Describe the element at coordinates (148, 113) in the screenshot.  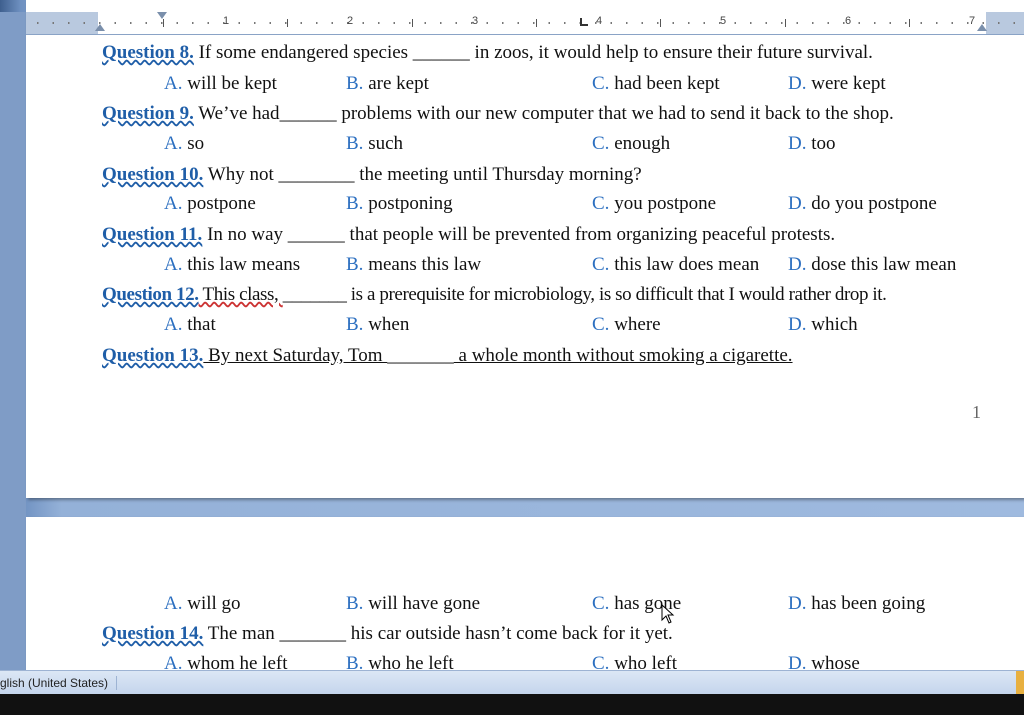
I see `question-label: Question 9.` at that location.